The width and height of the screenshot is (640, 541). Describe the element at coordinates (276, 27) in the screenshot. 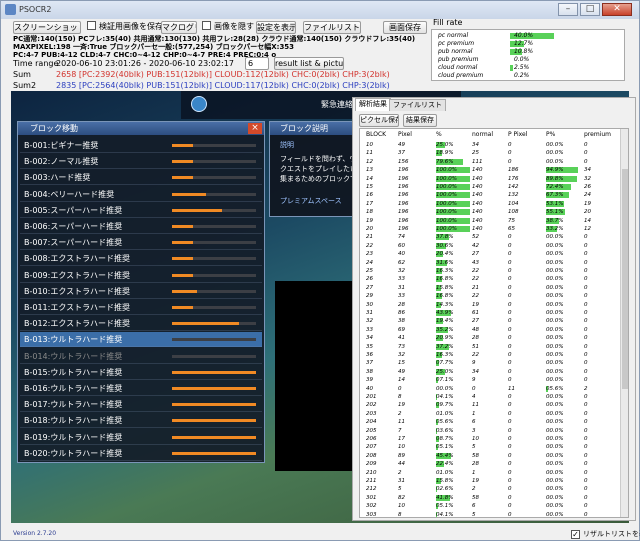

I see `show-settings-button: 設定を表示` at that location.